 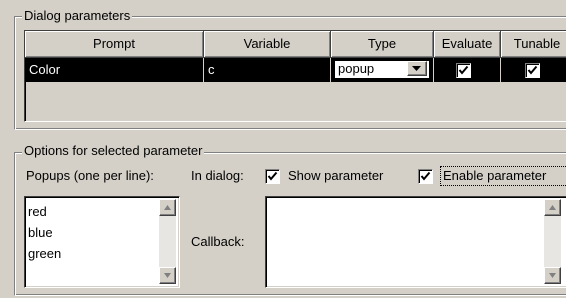 I want to click on enable-parameter-label: Enable parameter, so click(x=503, y=176).